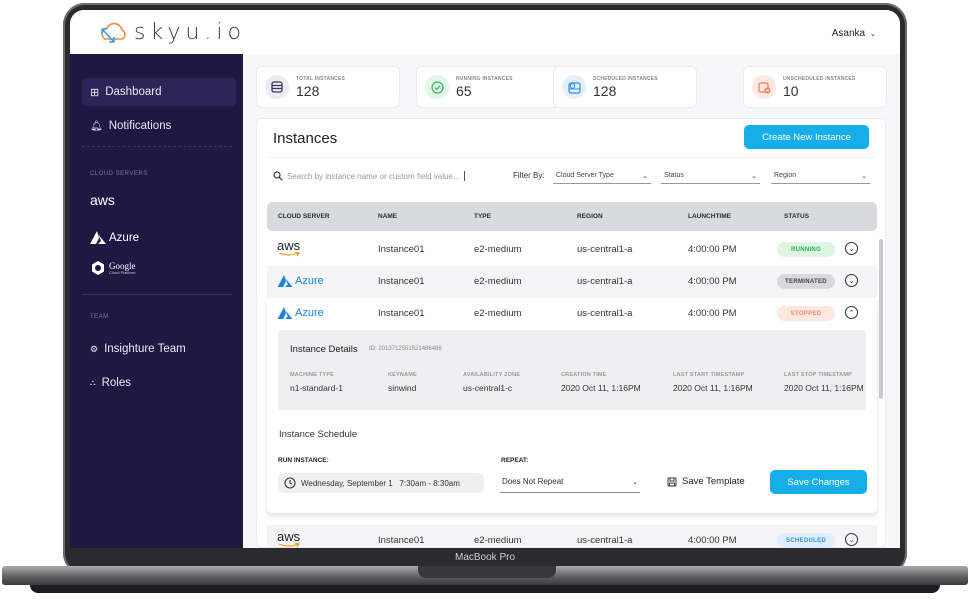  I want to click on detail-field: LAST START TIMESTAMP 2020 Oct 11, 1:16PM, so click(713, 382).